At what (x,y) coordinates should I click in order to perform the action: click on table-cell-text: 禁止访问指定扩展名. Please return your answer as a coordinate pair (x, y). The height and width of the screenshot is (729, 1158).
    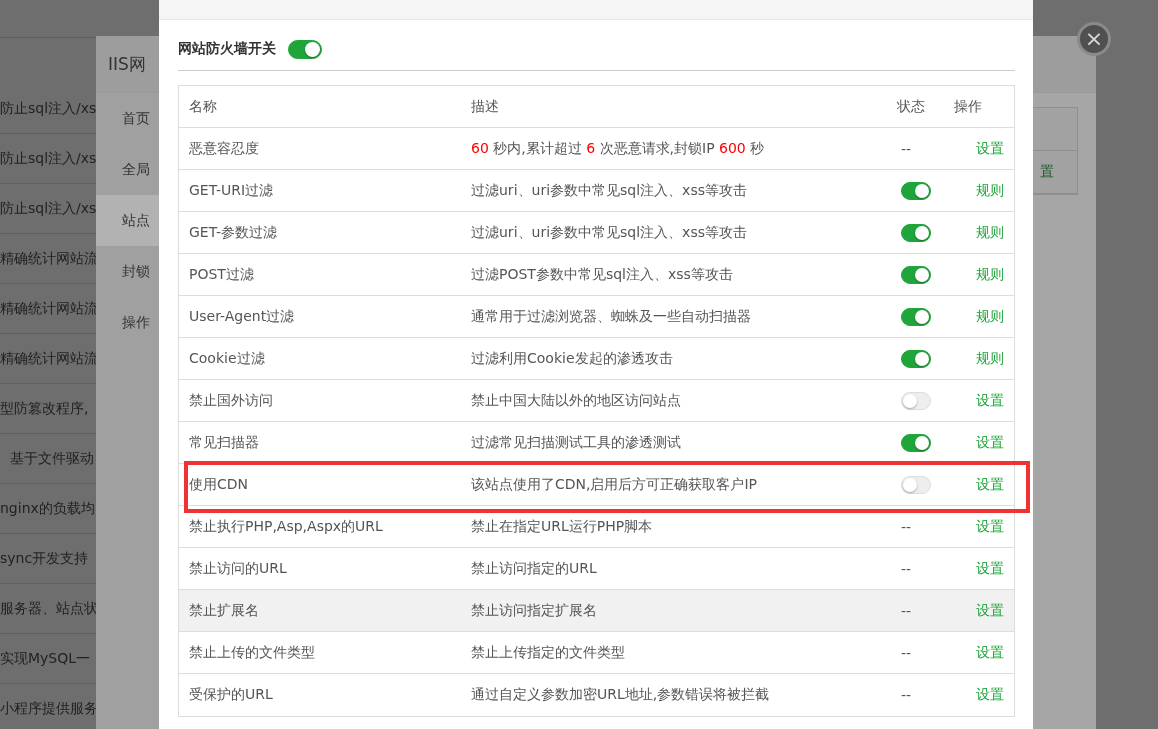
    Looking at the image, I should click on (534, 610).